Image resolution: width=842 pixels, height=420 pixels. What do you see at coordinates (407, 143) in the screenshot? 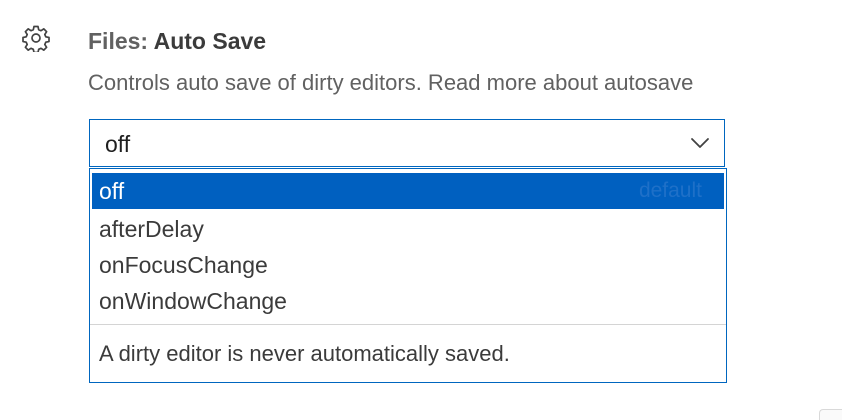
I see `auto-save-select: off` at bounding box center [407, 143].